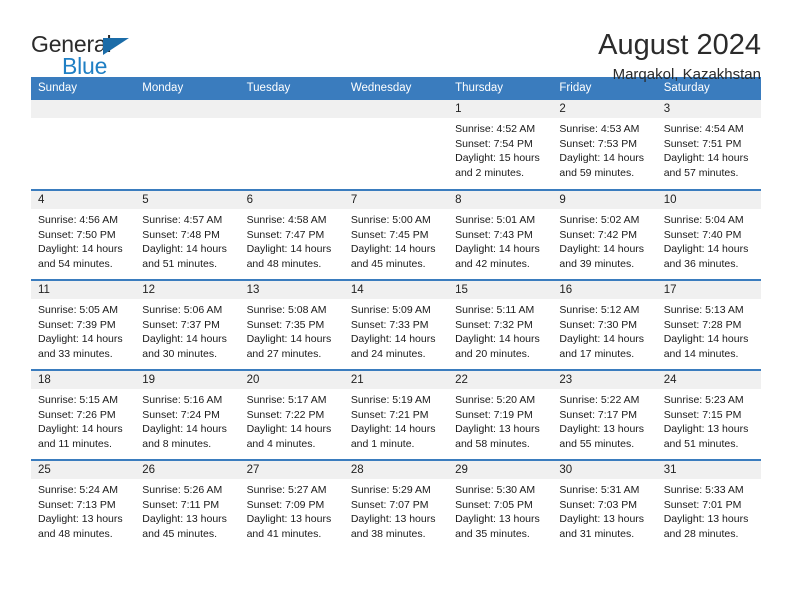  What do you see at coordinates (390, 310) in the screenshot?
I see `sunrise-text: Sunrise: 5:09 AM` at bounding box center [390, 310].